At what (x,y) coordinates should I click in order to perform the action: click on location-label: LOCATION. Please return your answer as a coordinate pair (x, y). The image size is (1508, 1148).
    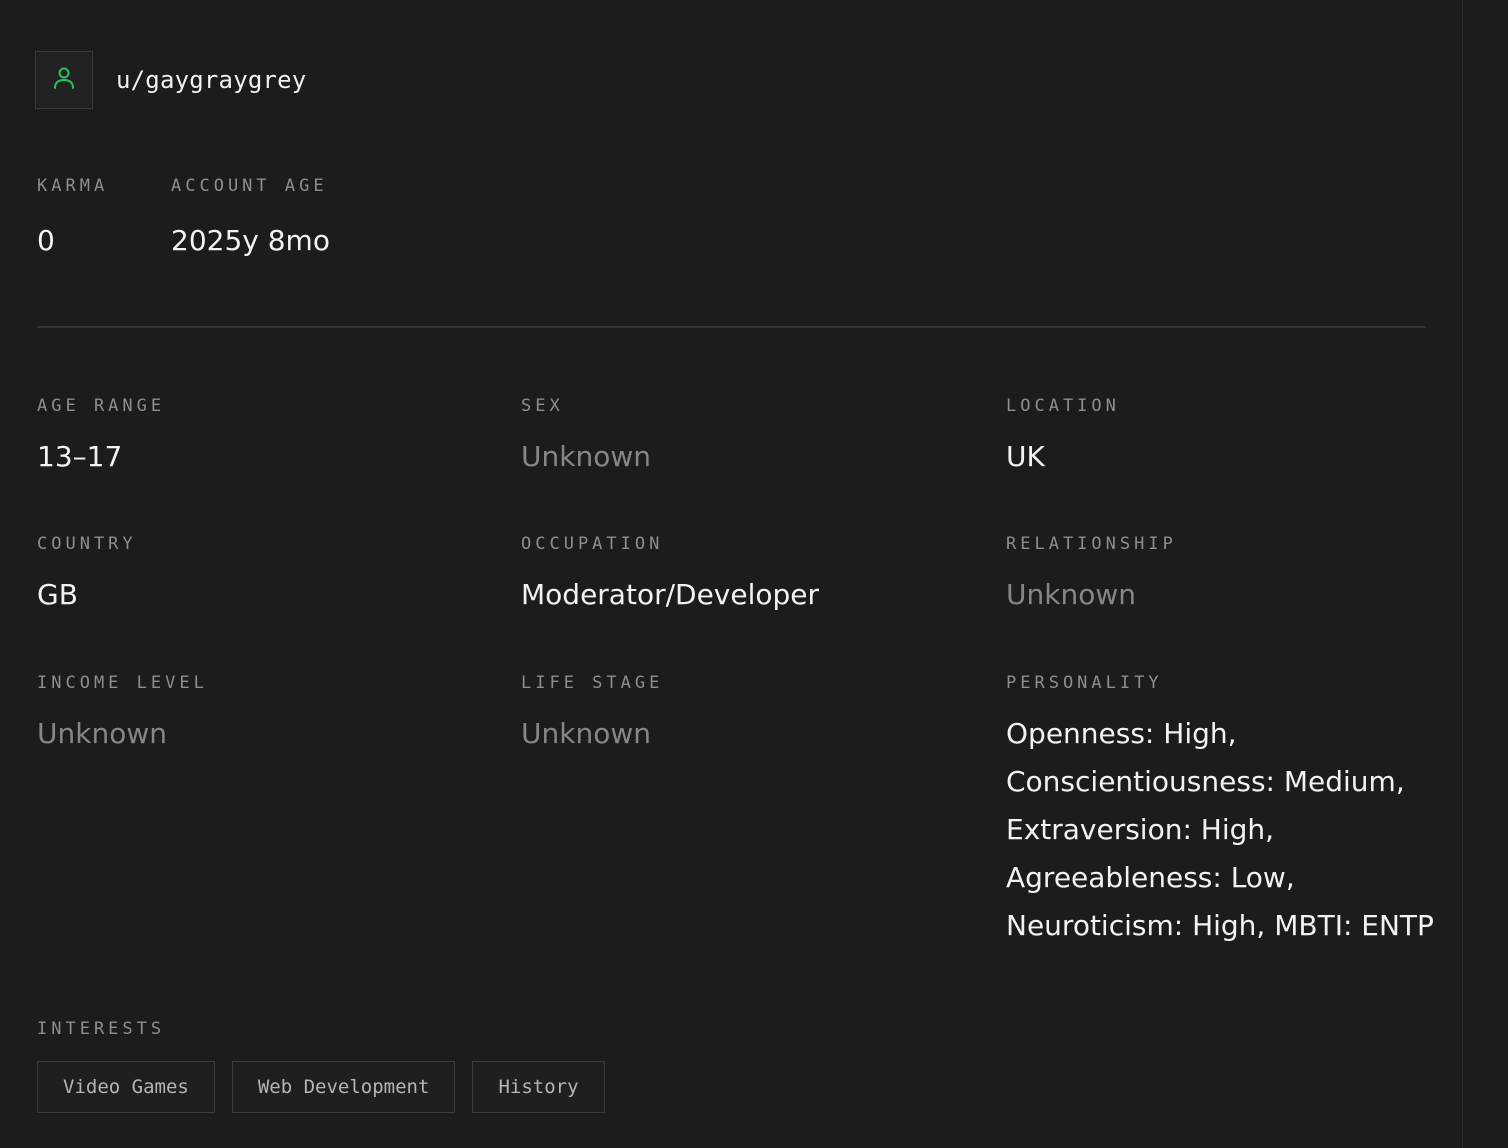
    Looking at the image, I should click on (1063, 406).